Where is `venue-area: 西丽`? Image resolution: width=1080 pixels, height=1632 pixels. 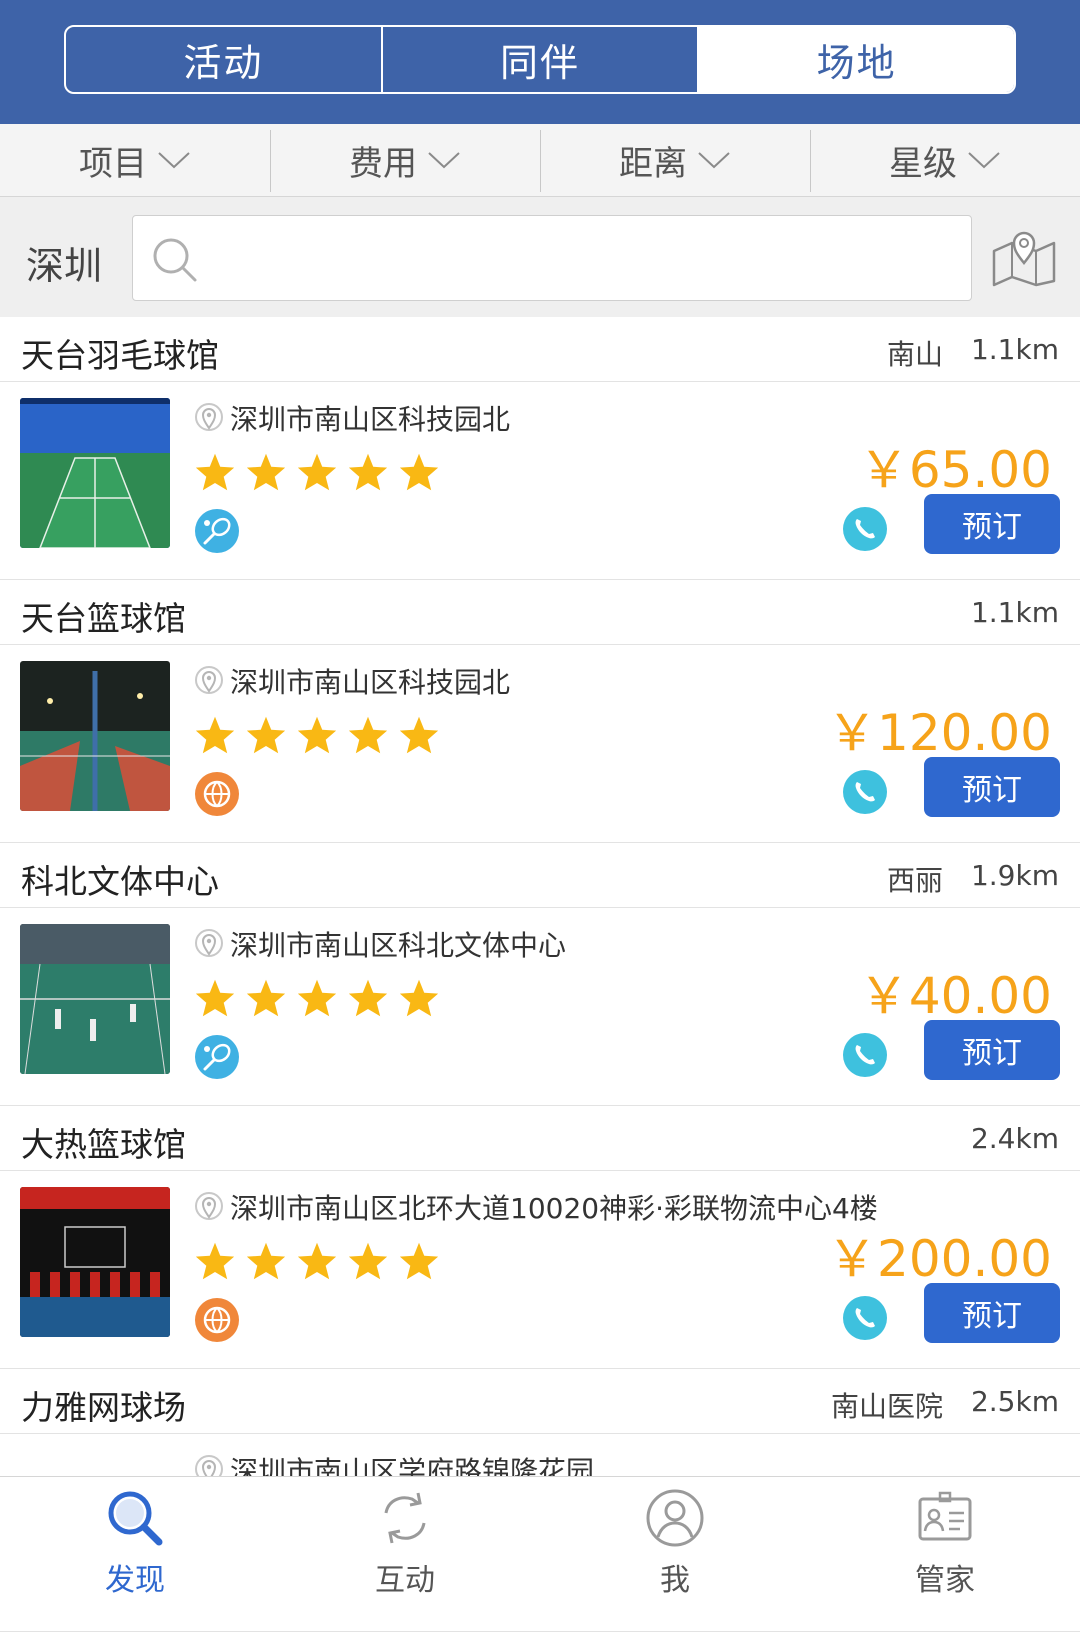
venue-area: 西丽 is located at coordinates (914, 880).